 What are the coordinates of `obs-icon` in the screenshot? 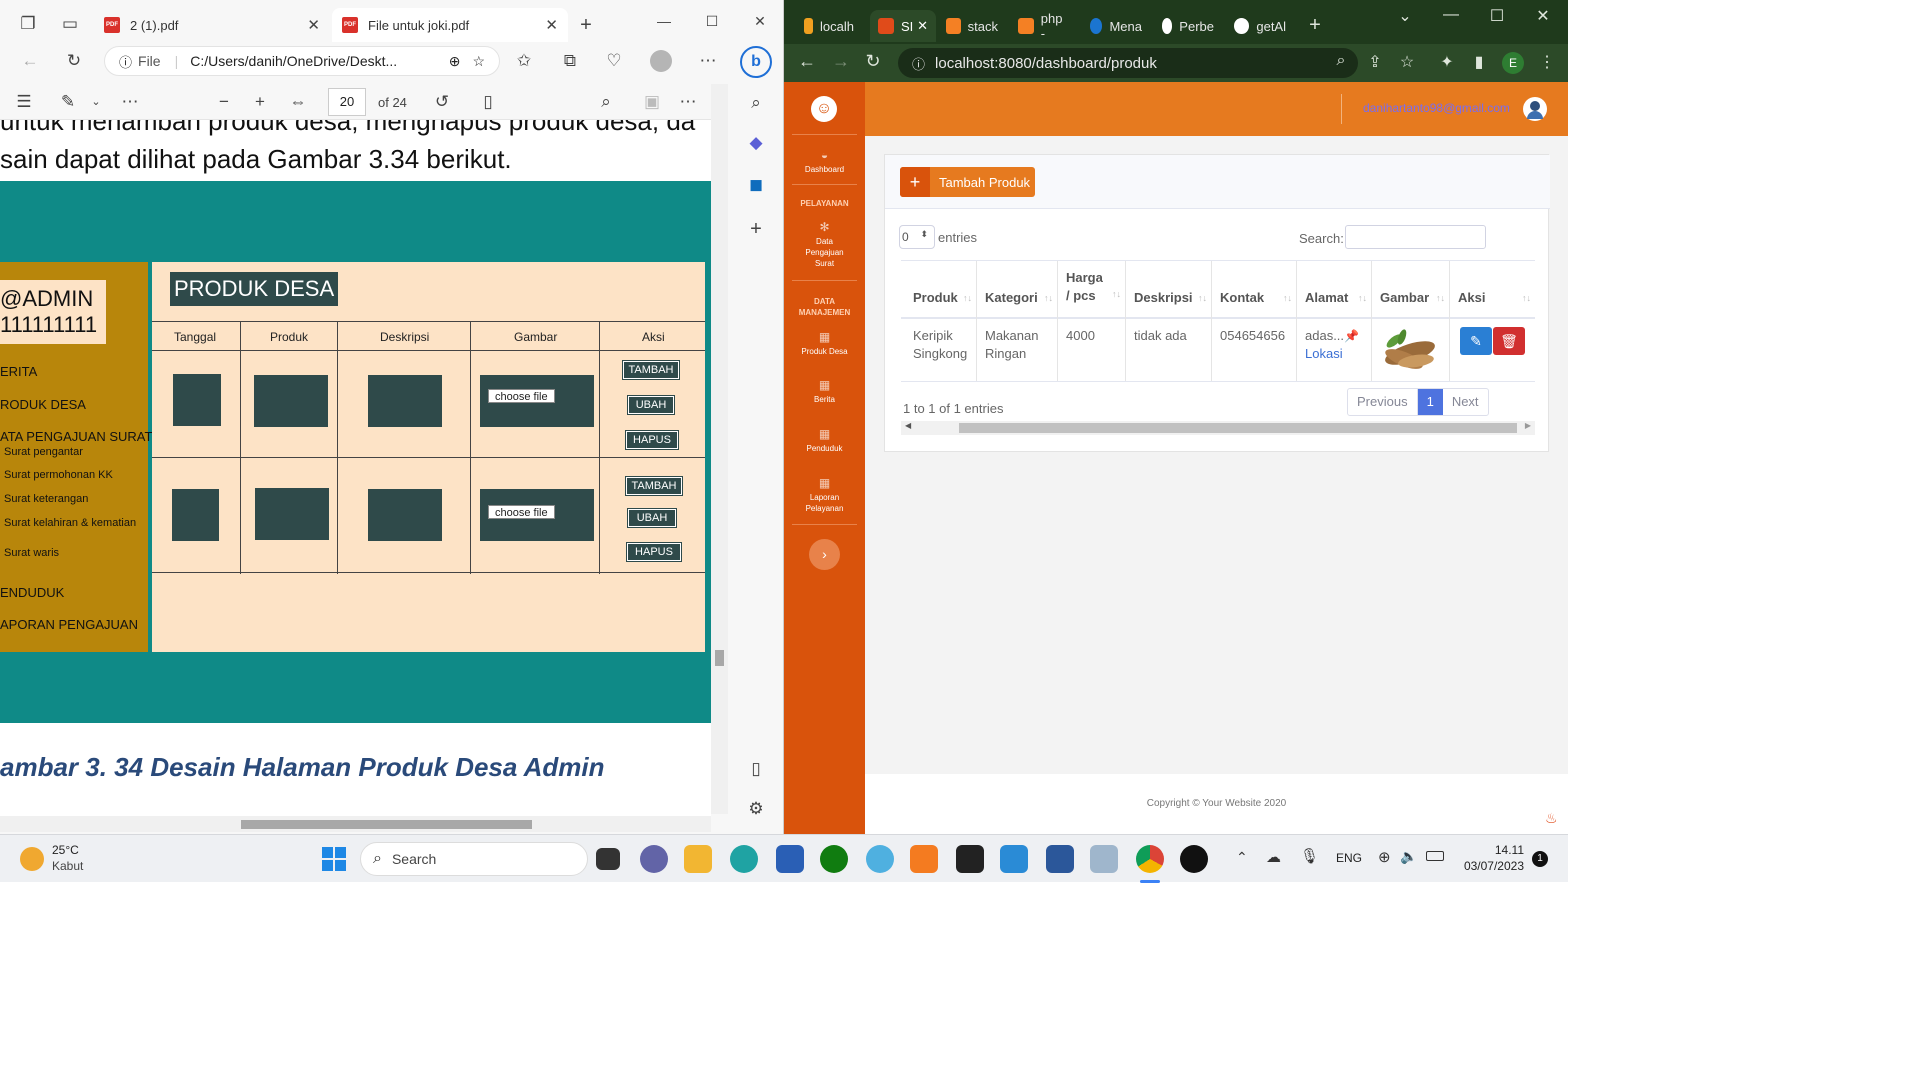 It's located at (1194, 859).